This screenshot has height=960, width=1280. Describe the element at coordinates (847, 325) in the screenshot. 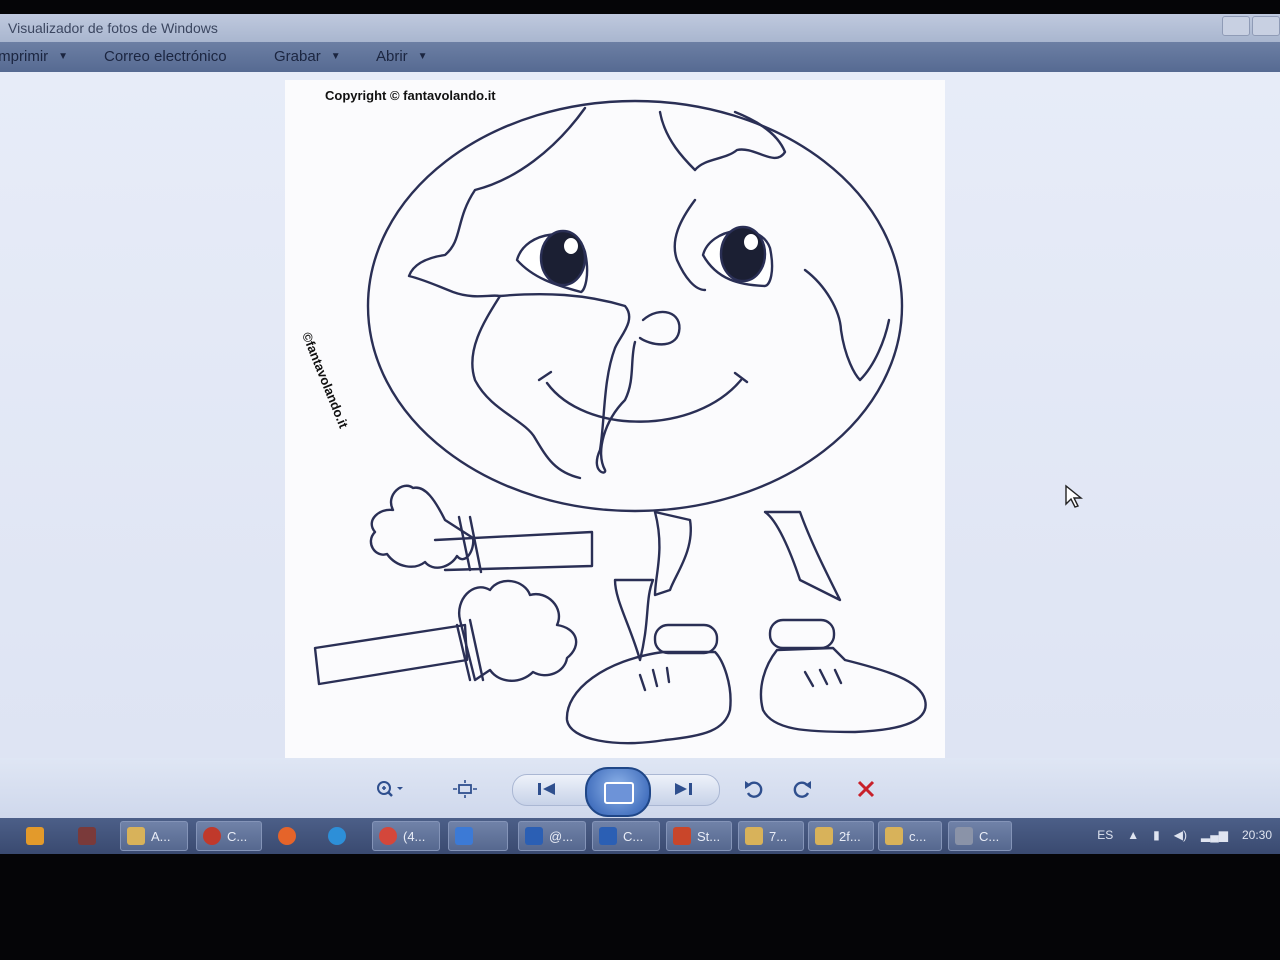

I see `continent-africa` at that location.